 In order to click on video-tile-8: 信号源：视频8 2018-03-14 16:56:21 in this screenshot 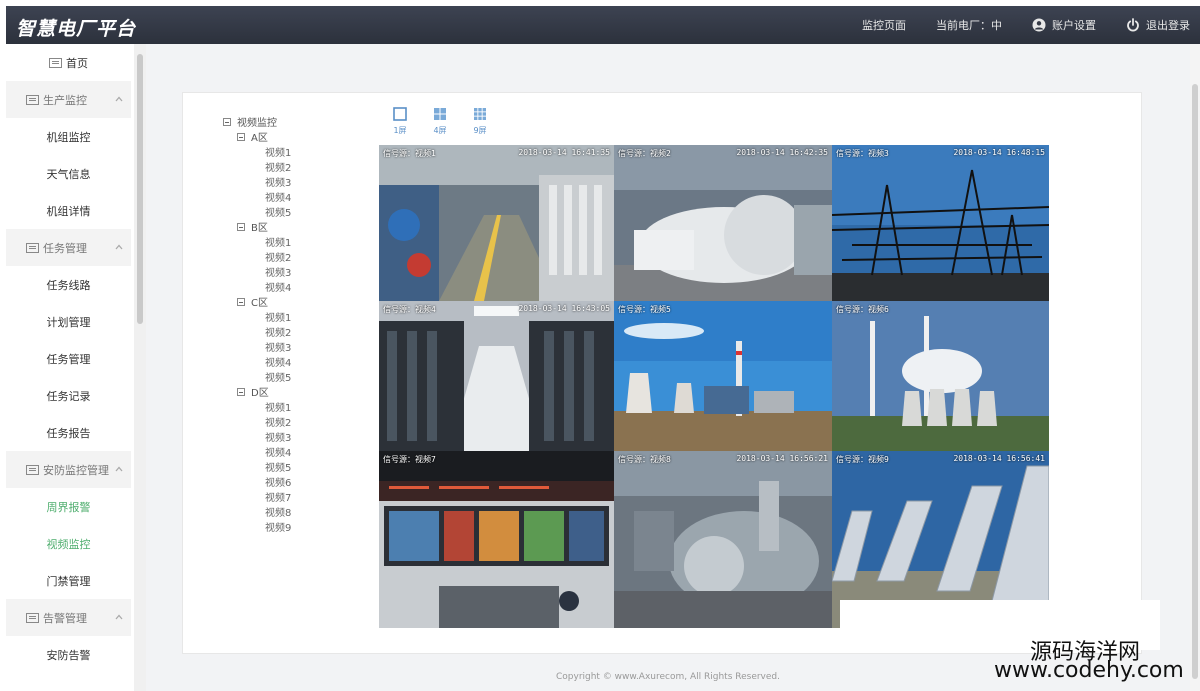, I will do `click(723, 539)`.